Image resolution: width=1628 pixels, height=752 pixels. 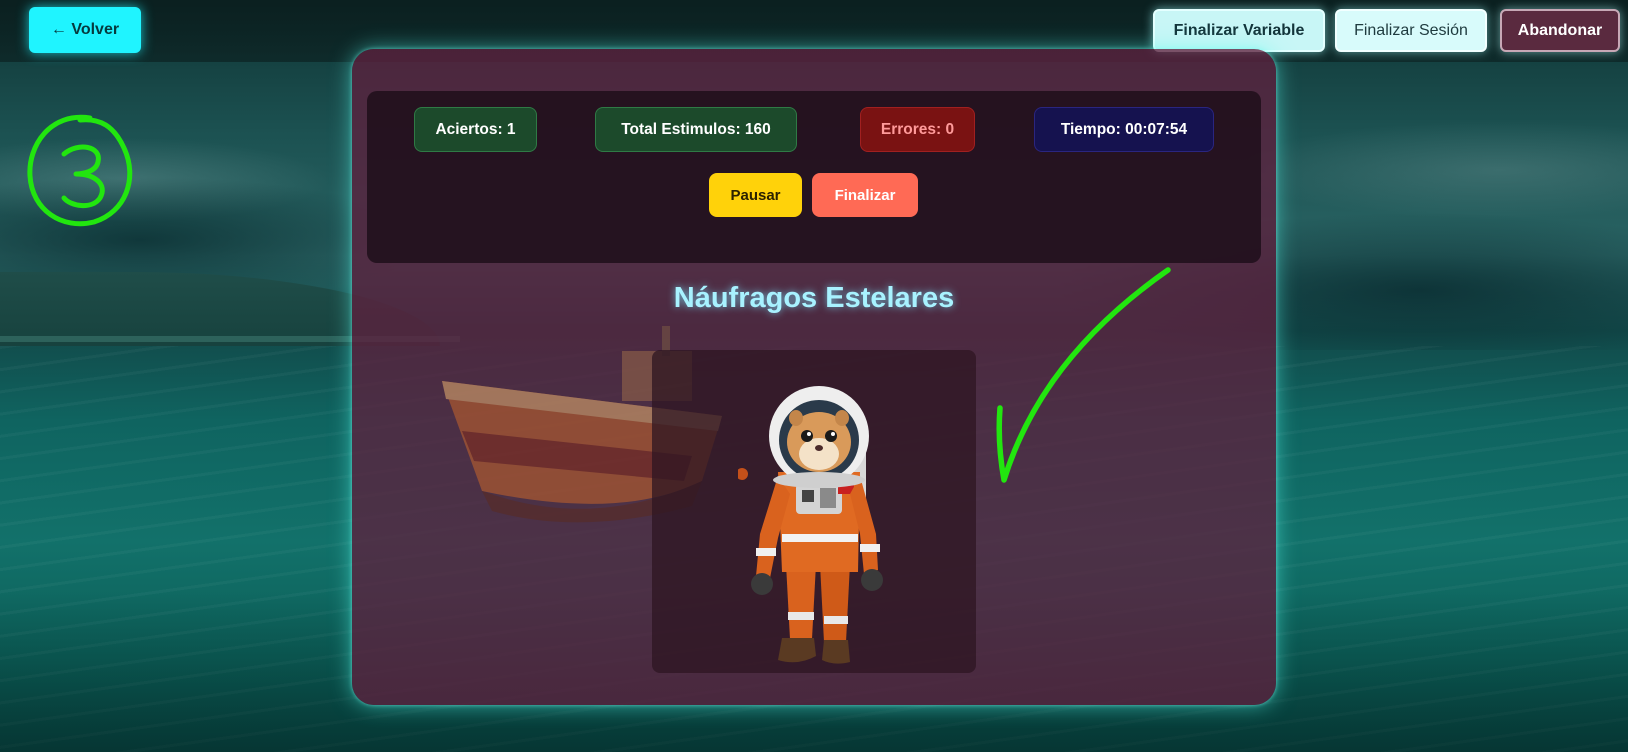 I want to click on finish-button-label: Finalizar, so click(x=865, y=195).